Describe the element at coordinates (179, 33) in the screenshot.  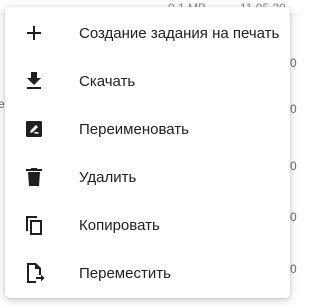
I see `menu-item-label: Создание задания на печать` at that location.